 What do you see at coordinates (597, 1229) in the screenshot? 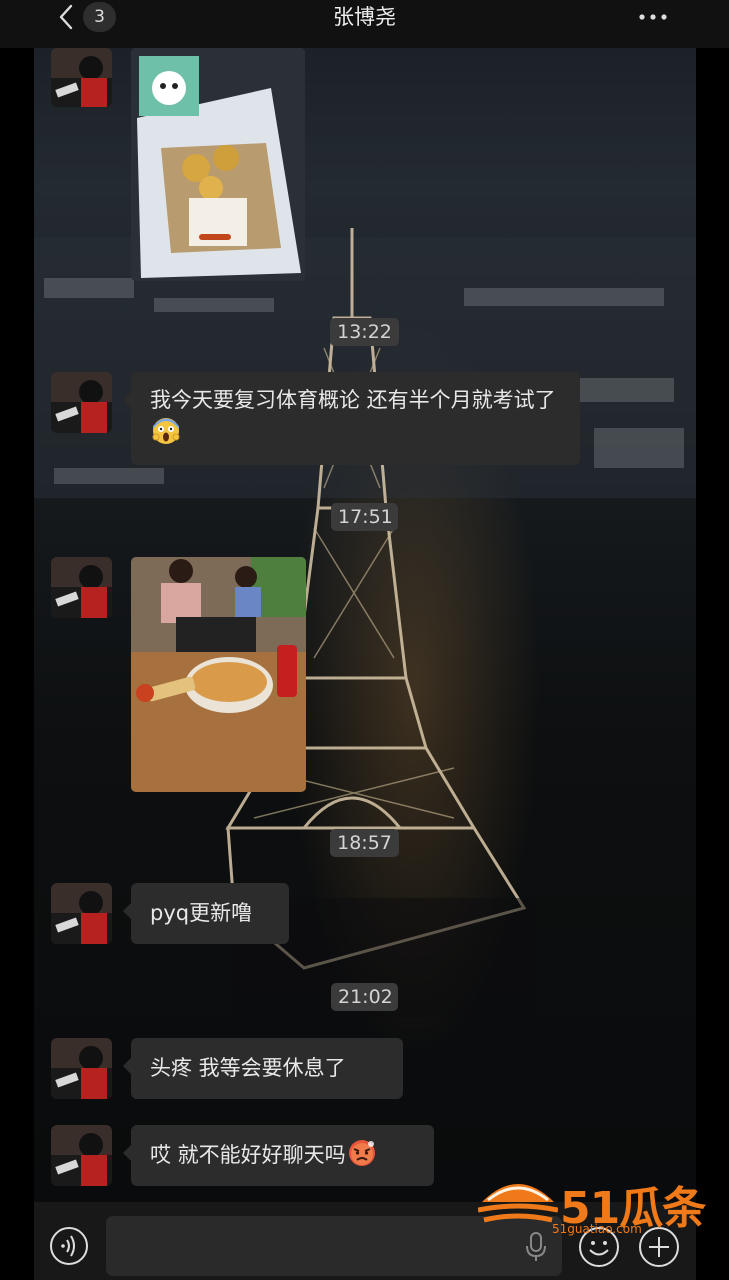
I see `watermark-url: 51guatiao.com` at bounding box center [597, 1229].